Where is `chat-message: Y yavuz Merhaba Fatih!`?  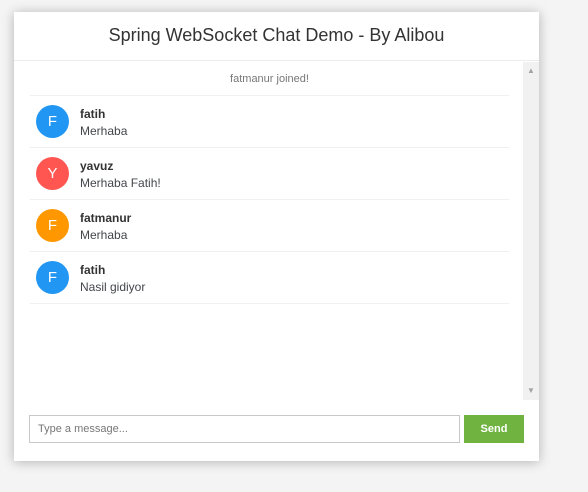
chat-message: Y yavuz Merhaba Fatih! is located at coordinates (269, 174).